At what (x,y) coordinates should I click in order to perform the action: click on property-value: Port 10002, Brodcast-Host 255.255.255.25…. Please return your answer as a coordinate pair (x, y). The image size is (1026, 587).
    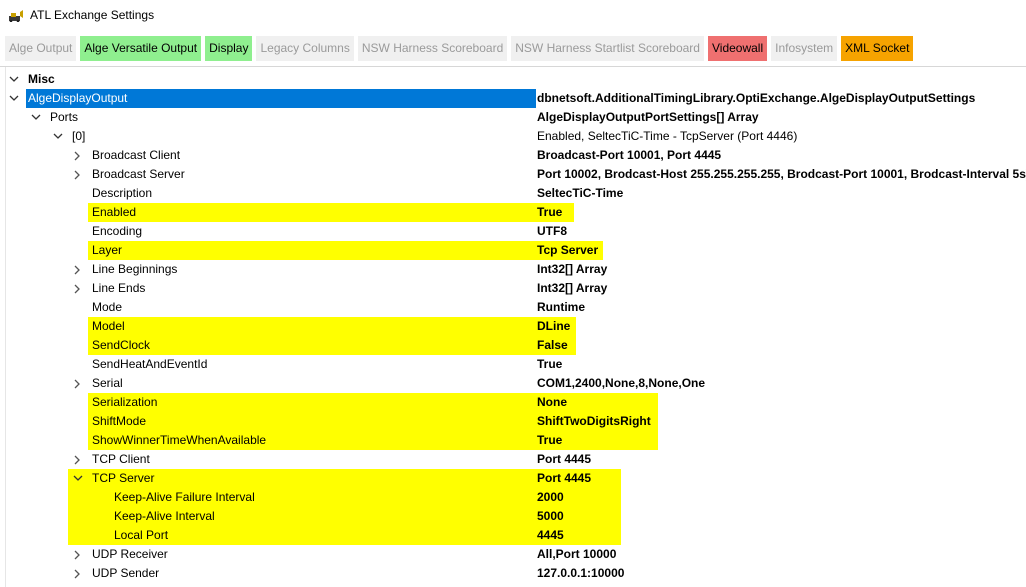
    Looking at the image, I should click on (781, 174).